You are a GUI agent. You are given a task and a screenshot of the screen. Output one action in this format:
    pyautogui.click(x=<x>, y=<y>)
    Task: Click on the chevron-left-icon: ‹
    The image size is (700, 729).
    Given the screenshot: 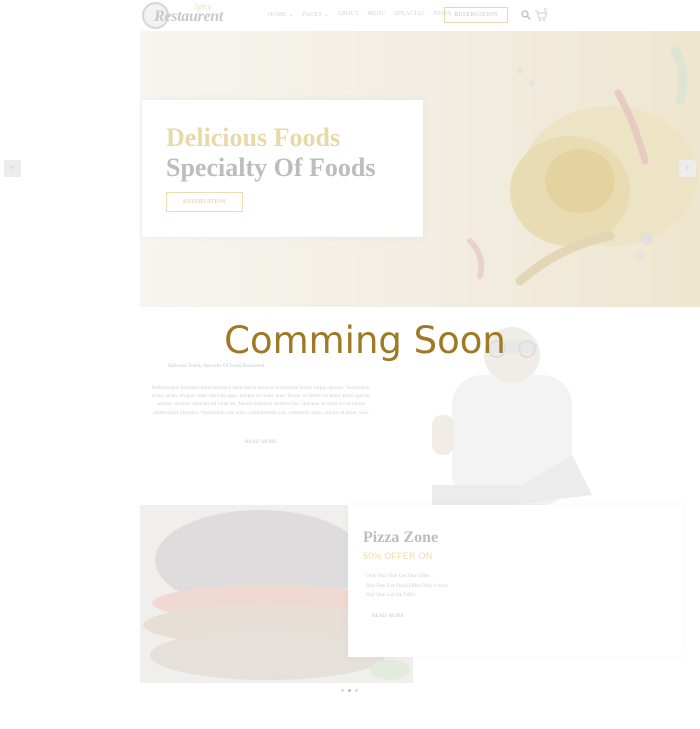 What is the action you would take?
    pyautogui.click(x=12, y=168)
    